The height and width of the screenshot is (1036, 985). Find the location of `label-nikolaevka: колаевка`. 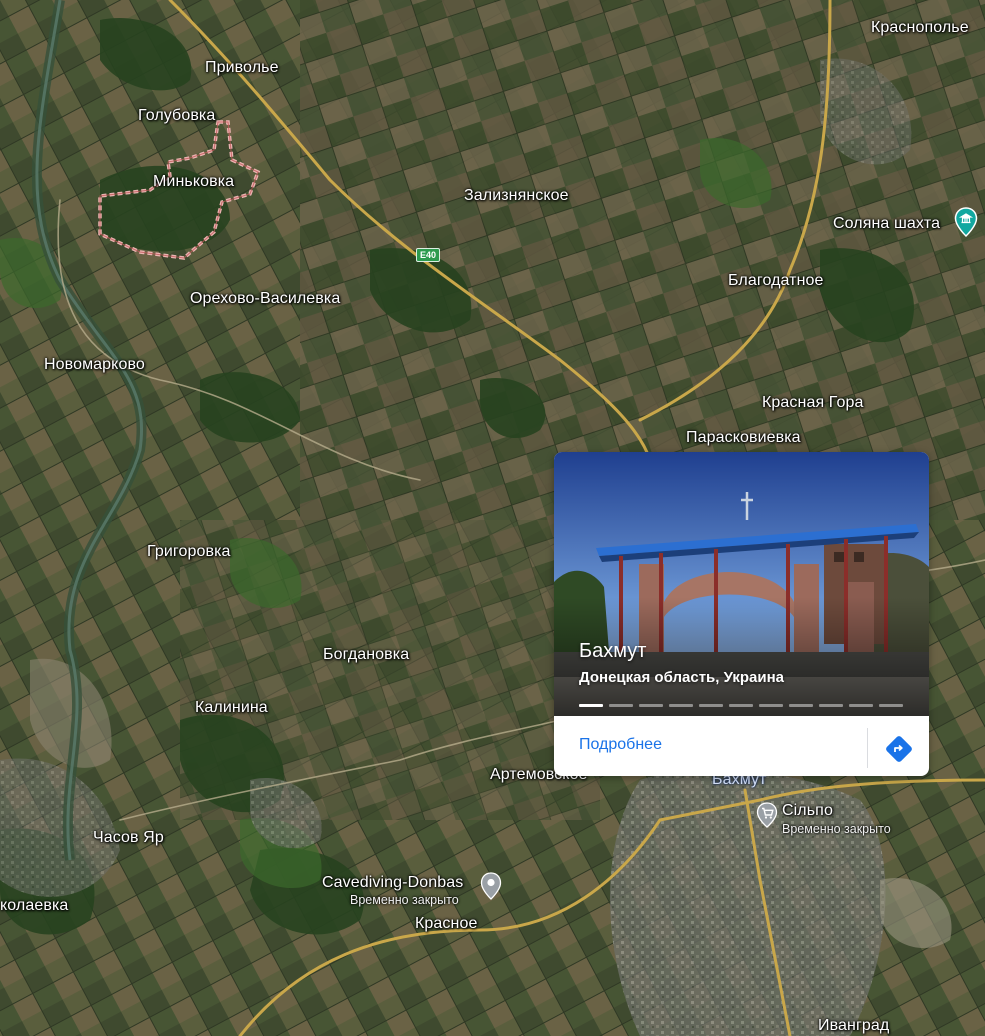

label-nikolaevka: колаевка is located at coordinates (34, 906).